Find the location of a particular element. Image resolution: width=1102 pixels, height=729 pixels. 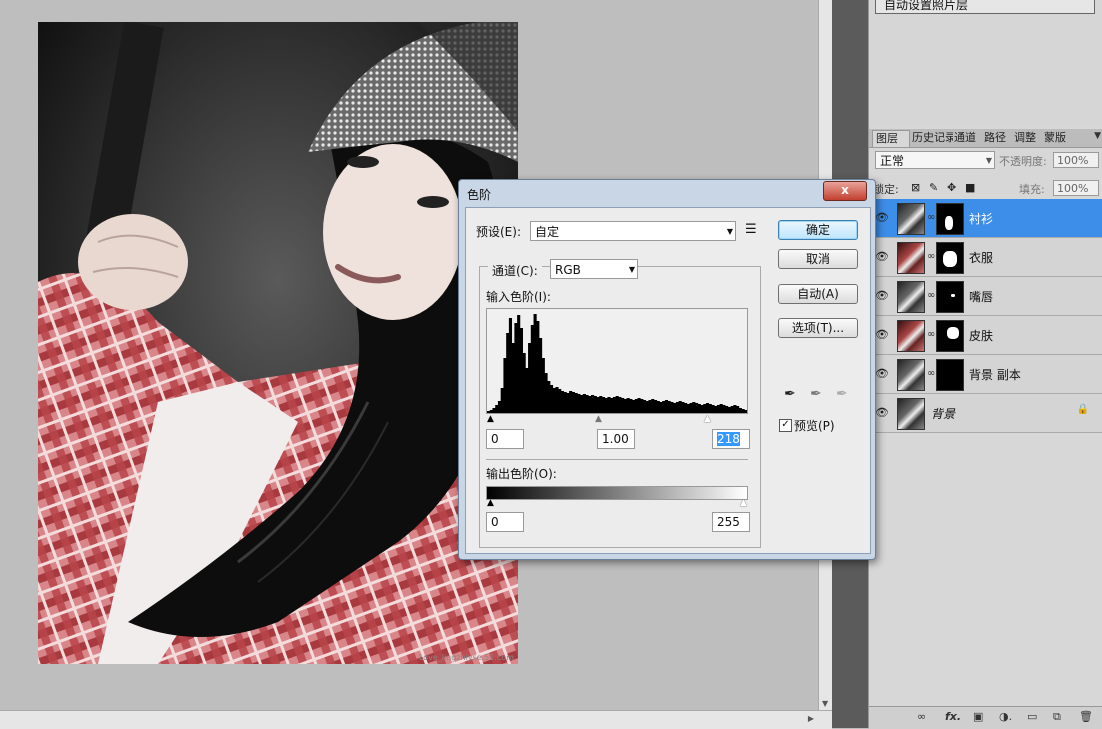

input-gamma-field: 1.00 is located at coordinates (616, 439).